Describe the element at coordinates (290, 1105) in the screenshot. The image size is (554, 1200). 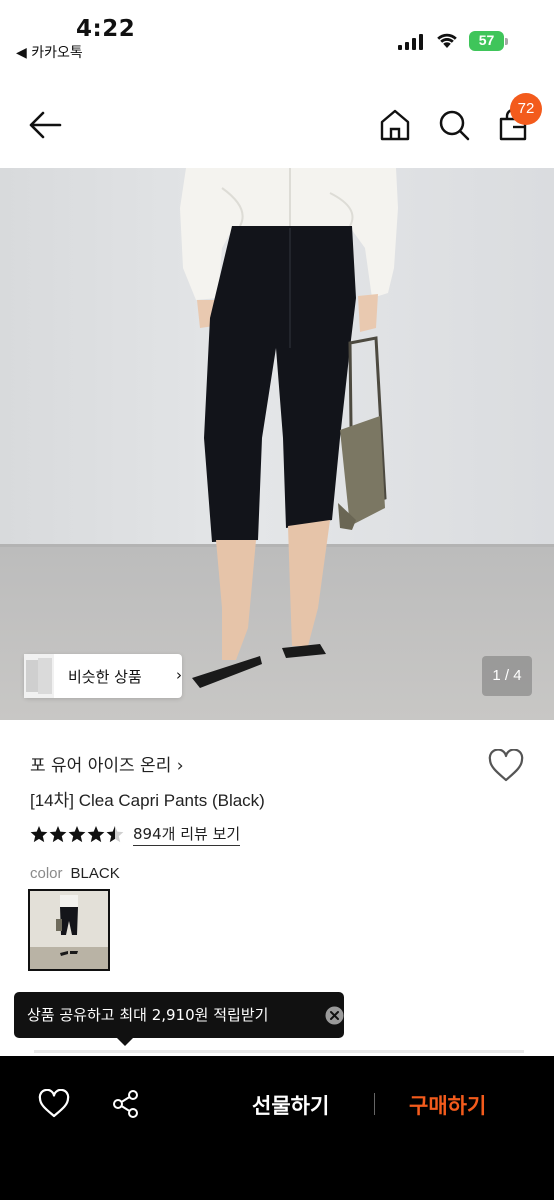
I see `gift-button: 선물하기` at that location.